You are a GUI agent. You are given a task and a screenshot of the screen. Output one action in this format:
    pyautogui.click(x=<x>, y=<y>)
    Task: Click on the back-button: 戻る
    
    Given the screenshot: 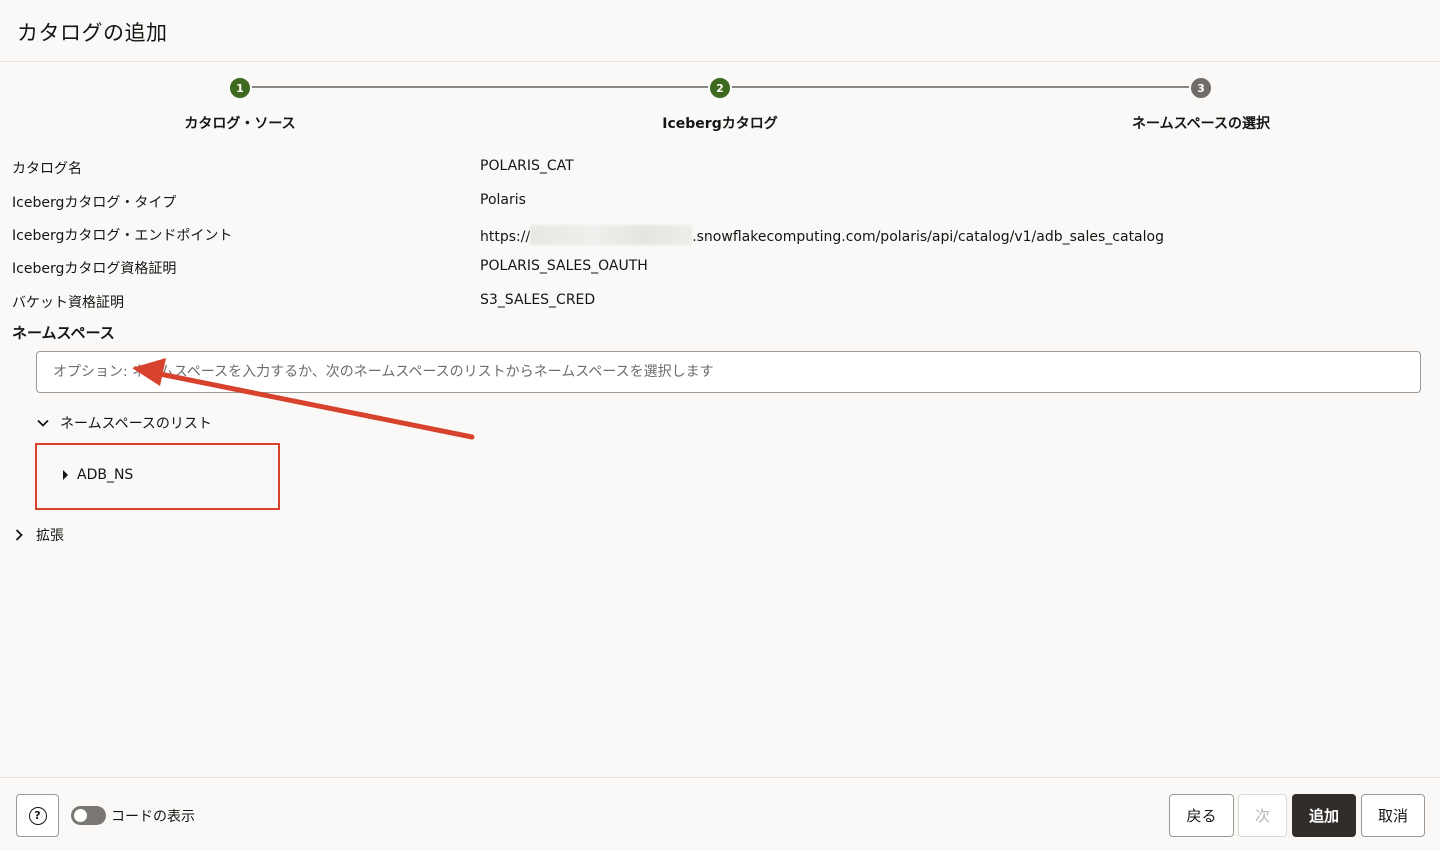 What is the action you would take?
    pyautogui.click(x=1201, y=815)
    